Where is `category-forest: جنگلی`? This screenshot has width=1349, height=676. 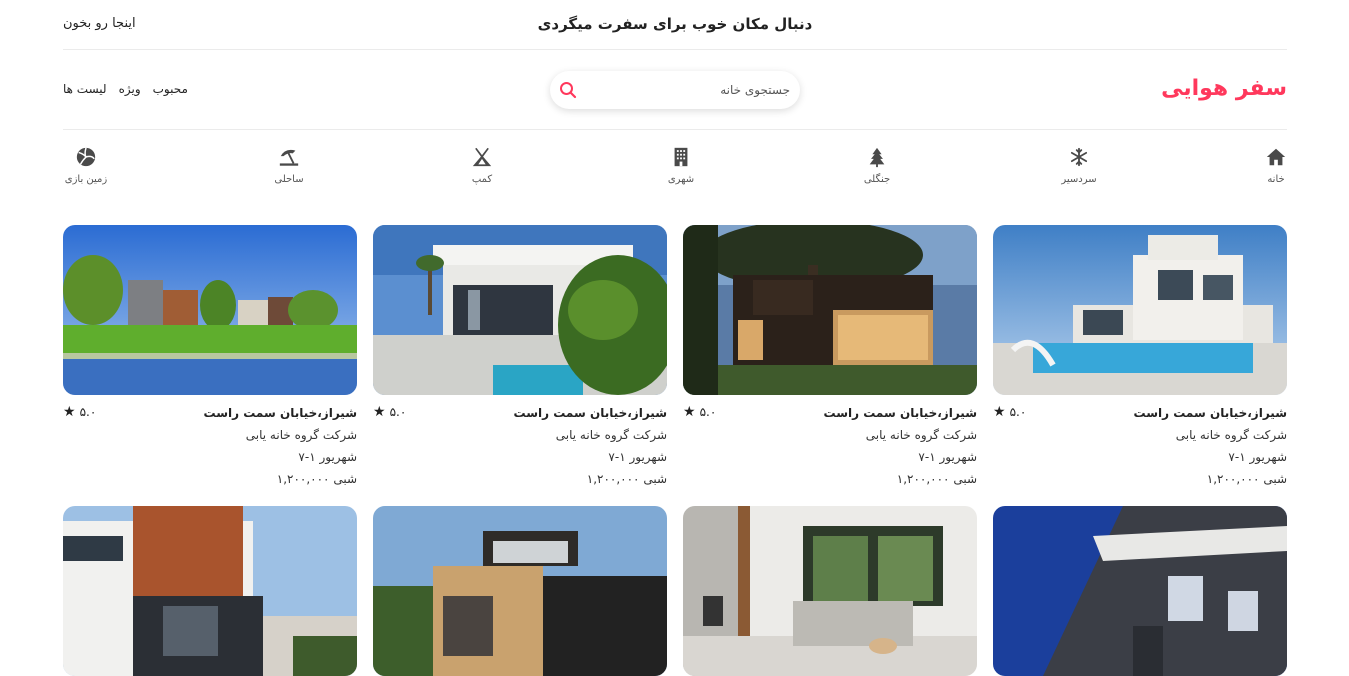
category-forest: جنگلی is located at coordinates (877, 165).